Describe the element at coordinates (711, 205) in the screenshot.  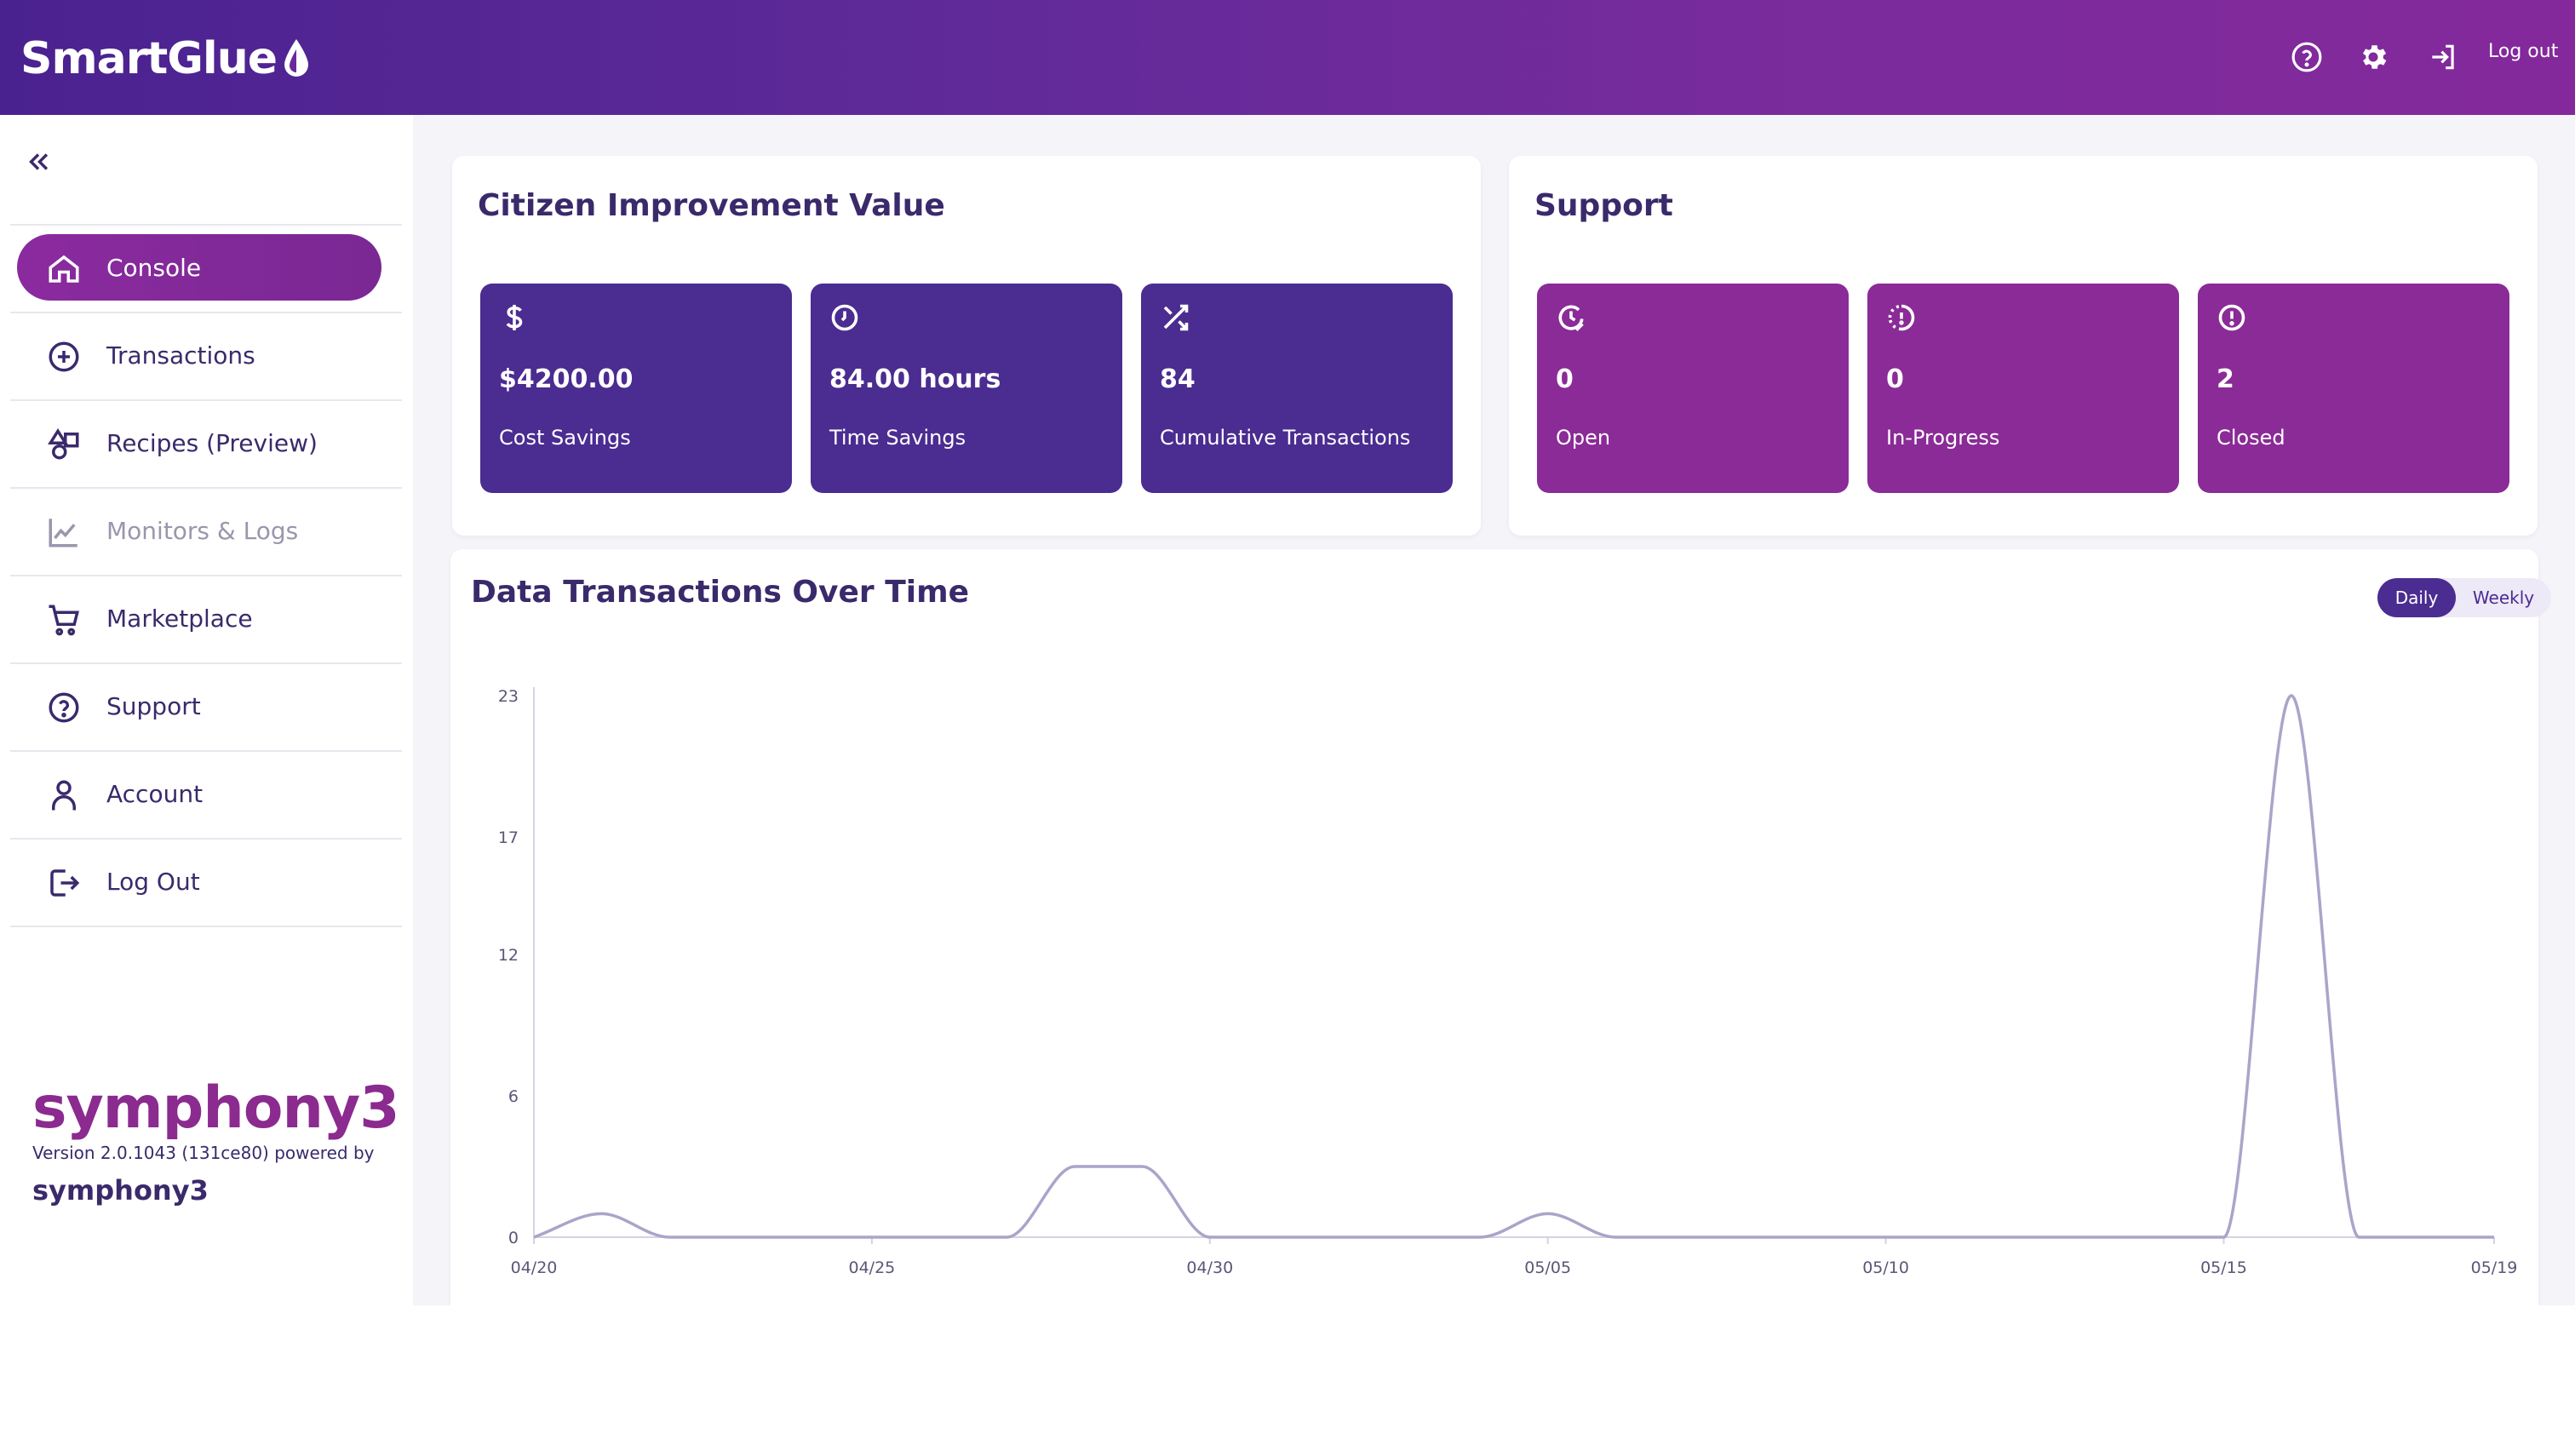
I see `card-title: Citizen Improvement Value` at that location.